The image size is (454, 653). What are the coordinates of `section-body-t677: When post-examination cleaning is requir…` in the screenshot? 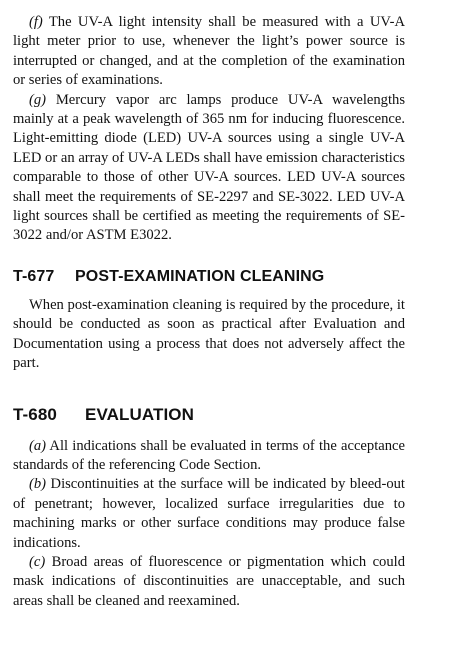 It's located at (209, 334).